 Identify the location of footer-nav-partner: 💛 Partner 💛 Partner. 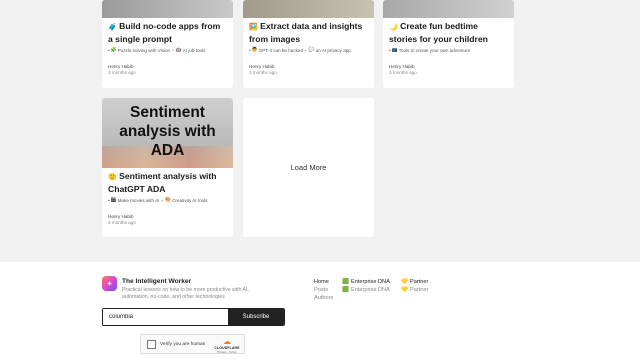
(414, 286).